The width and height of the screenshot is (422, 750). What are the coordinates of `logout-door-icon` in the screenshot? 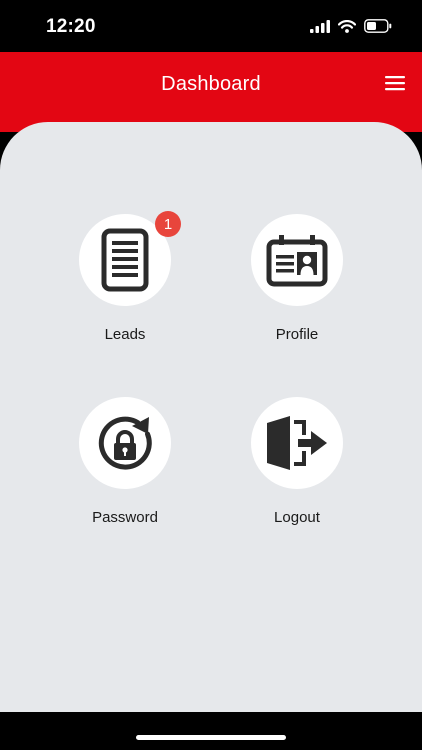 It's located at (297, 443).